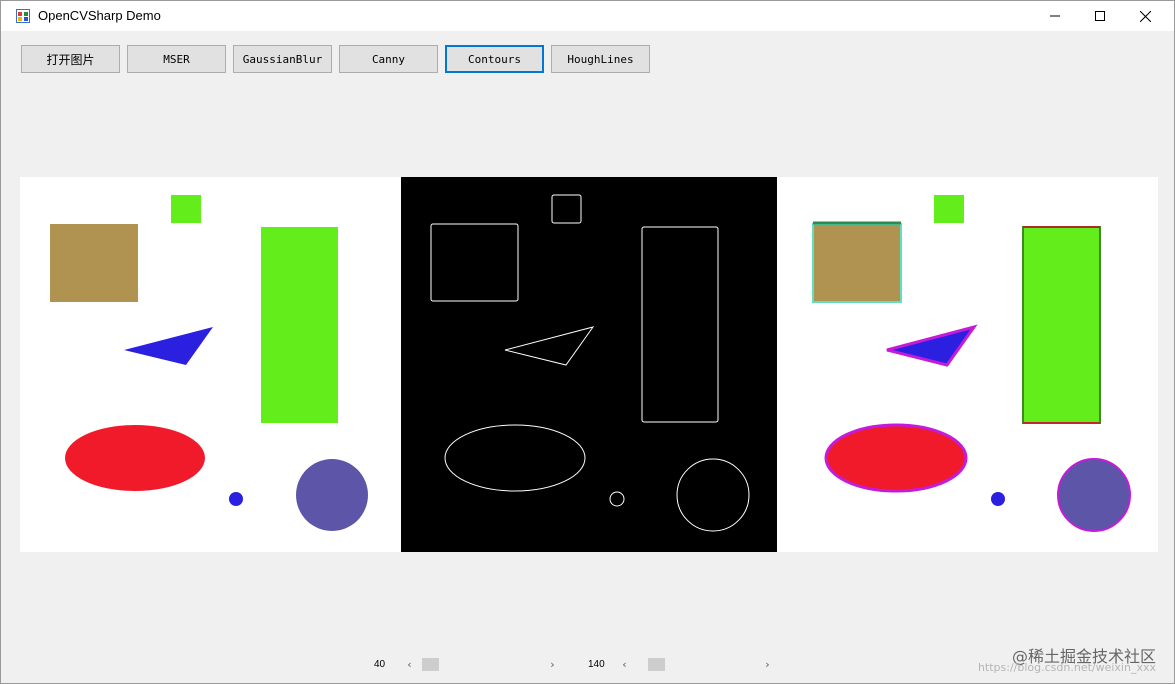  What do you see at coordinates (949, 209) in the screenshot?
I see `contour-green-small-square` at bounding box center [949, 209].